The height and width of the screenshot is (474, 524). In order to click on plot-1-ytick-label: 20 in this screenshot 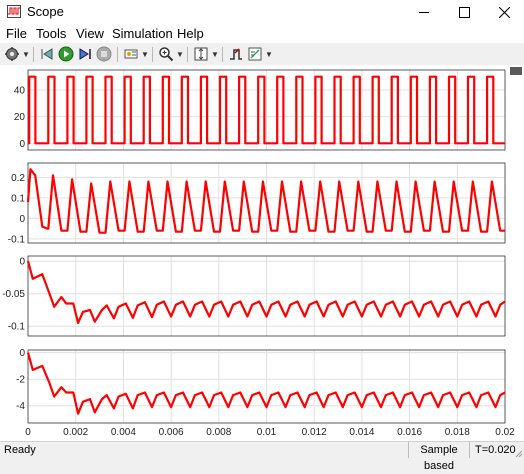, I will do `click(20, 117)`.